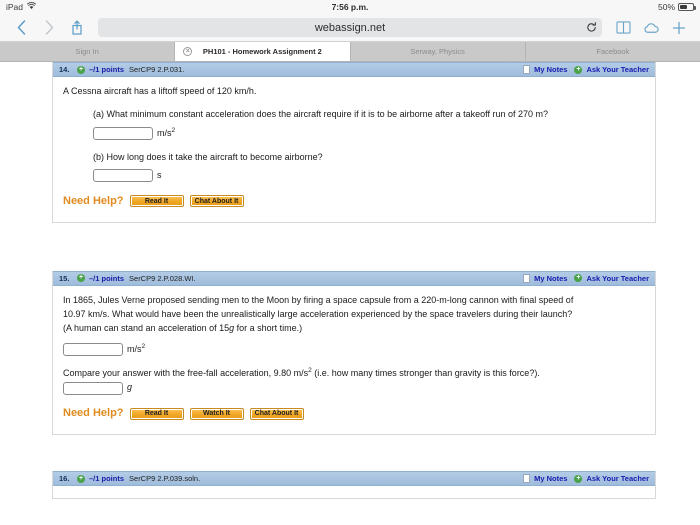 This screenshot has height=525, width=700. Describe the element at coordinates (21, 28) in the screenshot. I see `back-button` at that location.